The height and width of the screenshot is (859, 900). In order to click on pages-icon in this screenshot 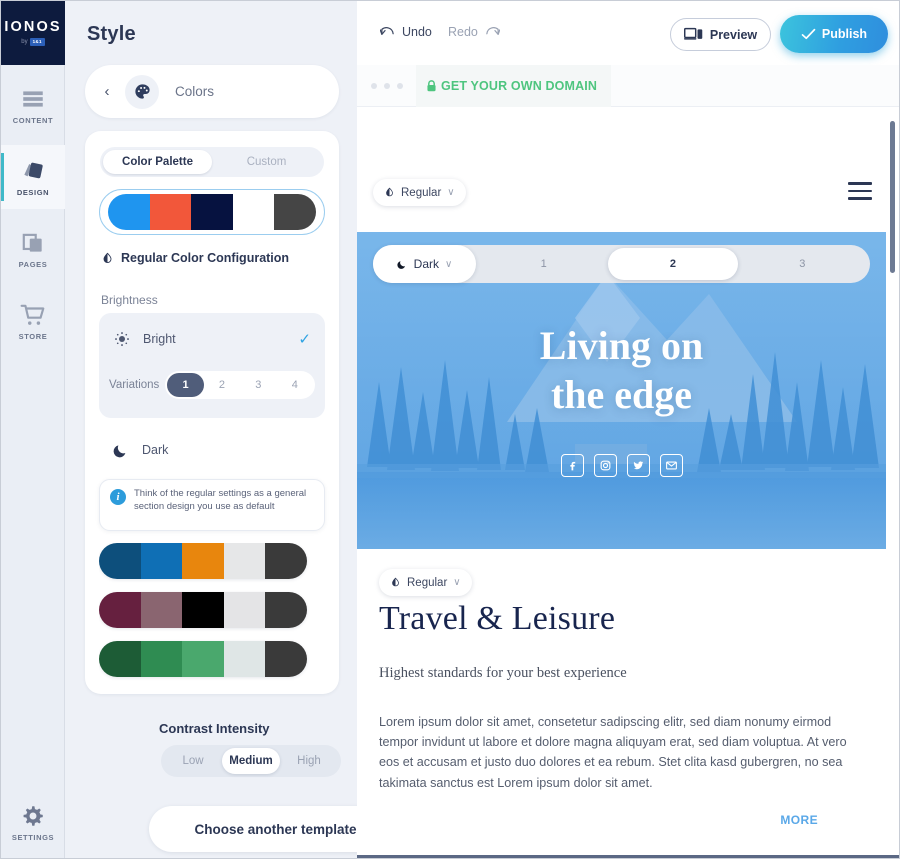, I will do `click(32, 242)`.